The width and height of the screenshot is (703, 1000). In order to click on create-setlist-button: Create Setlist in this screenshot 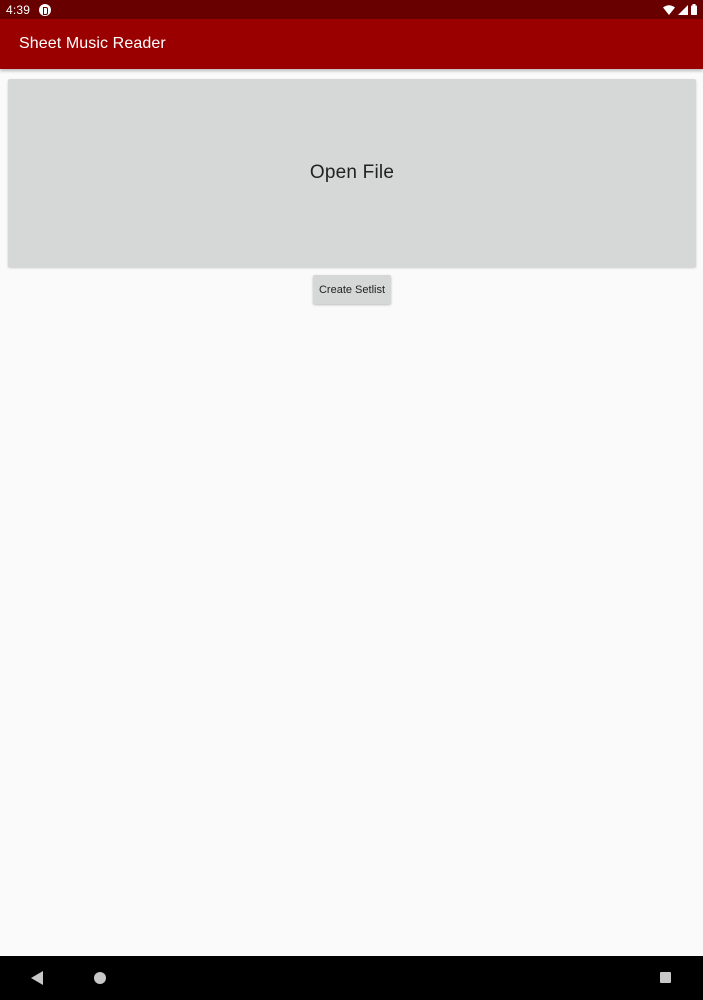, I will do `click(352, 289)`.